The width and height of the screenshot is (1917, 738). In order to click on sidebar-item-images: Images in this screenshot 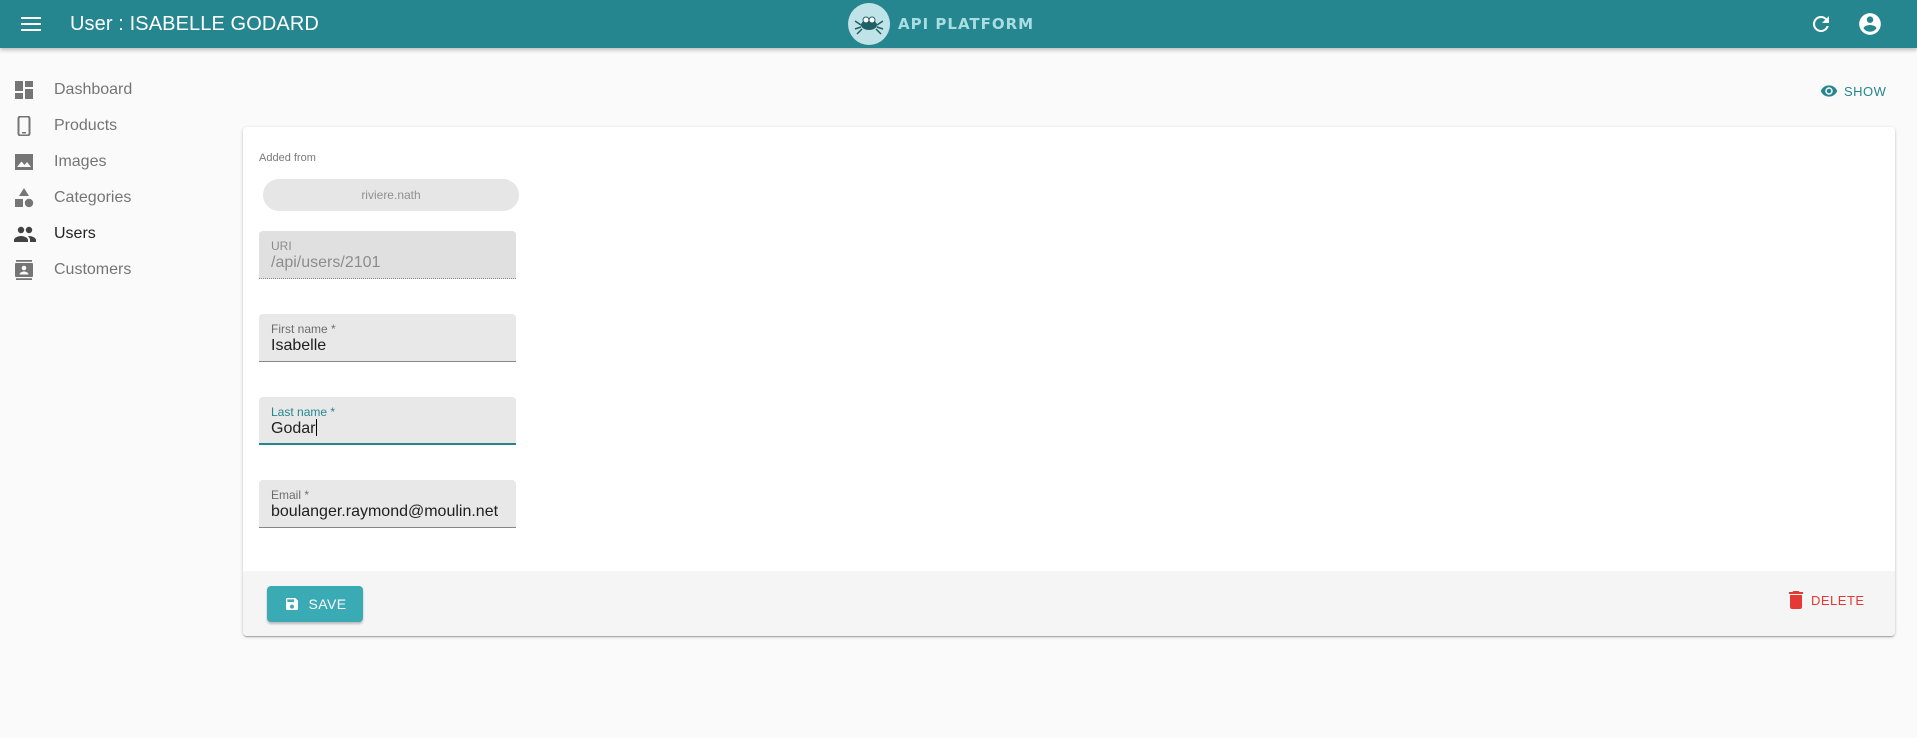, I will do `click(115, 162)`.